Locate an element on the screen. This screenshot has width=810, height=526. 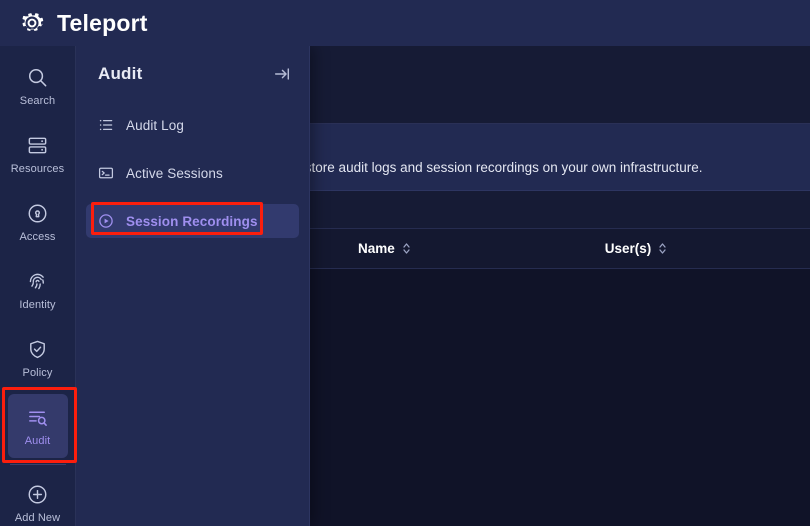
fingerprint-icon is located at coordinates (37, 281).